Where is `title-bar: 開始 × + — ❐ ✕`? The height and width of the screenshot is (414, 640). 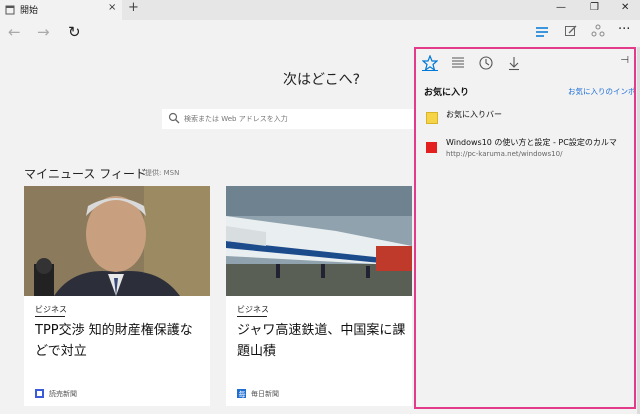 title-bar: 開始 × + — ❐ ✕ is located at coordinates (320, 10).